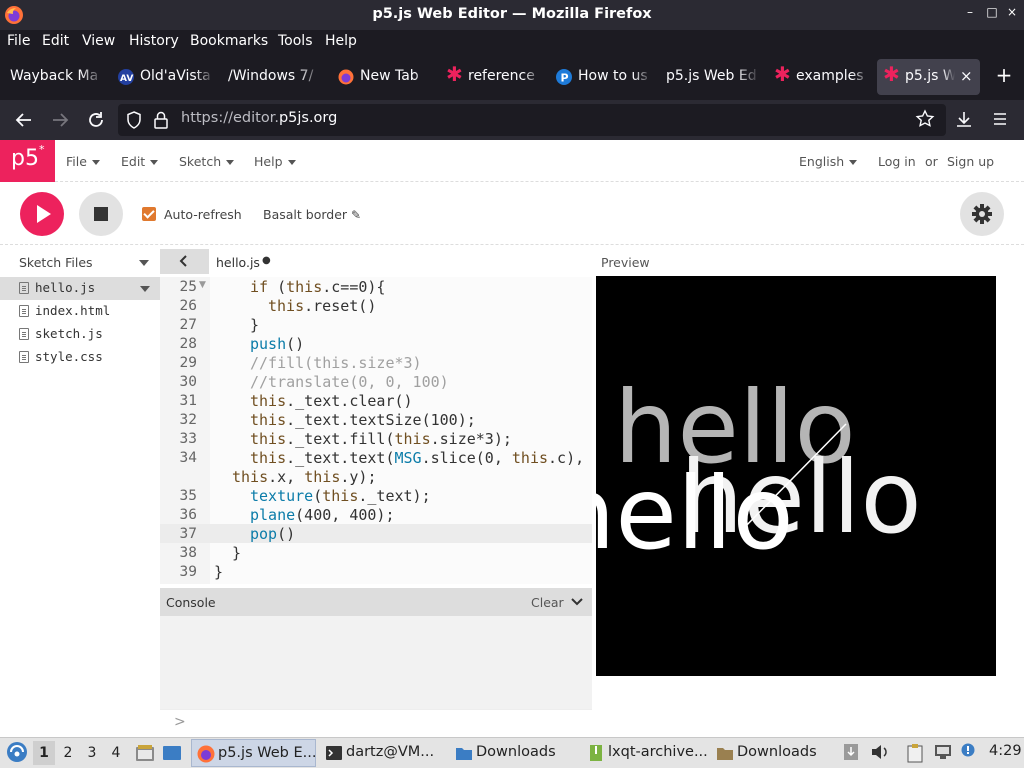 This screenshot has width=1024, height=768. I want to click on p5-asterisk-icon: ✱, so click(891, 74).